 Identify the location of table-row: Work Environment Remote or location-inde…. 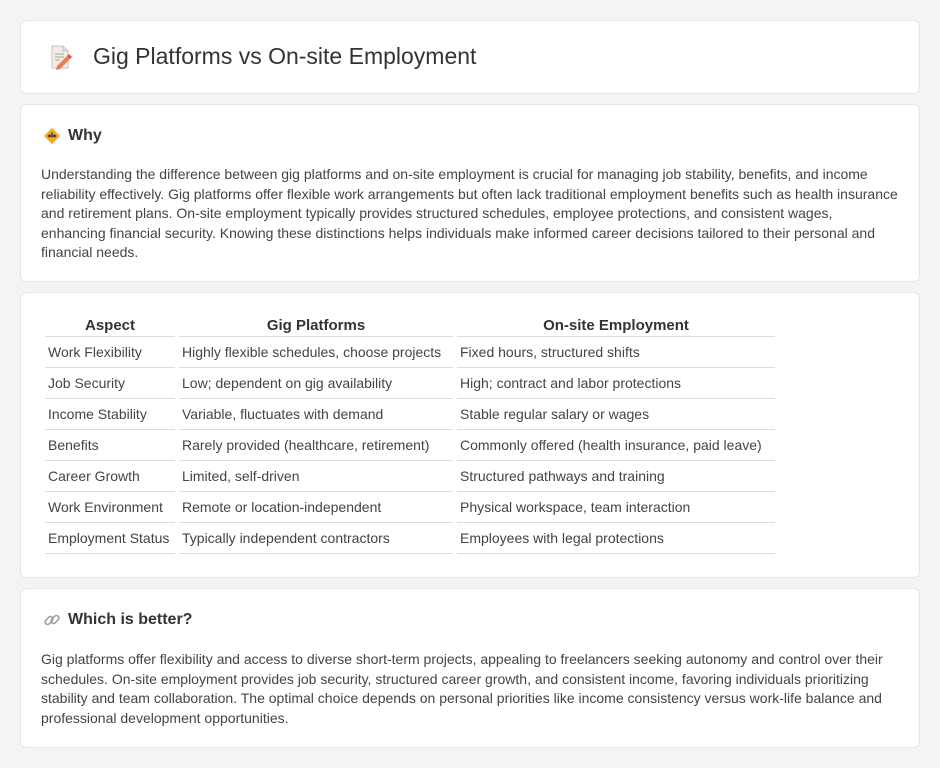
(410, 507).